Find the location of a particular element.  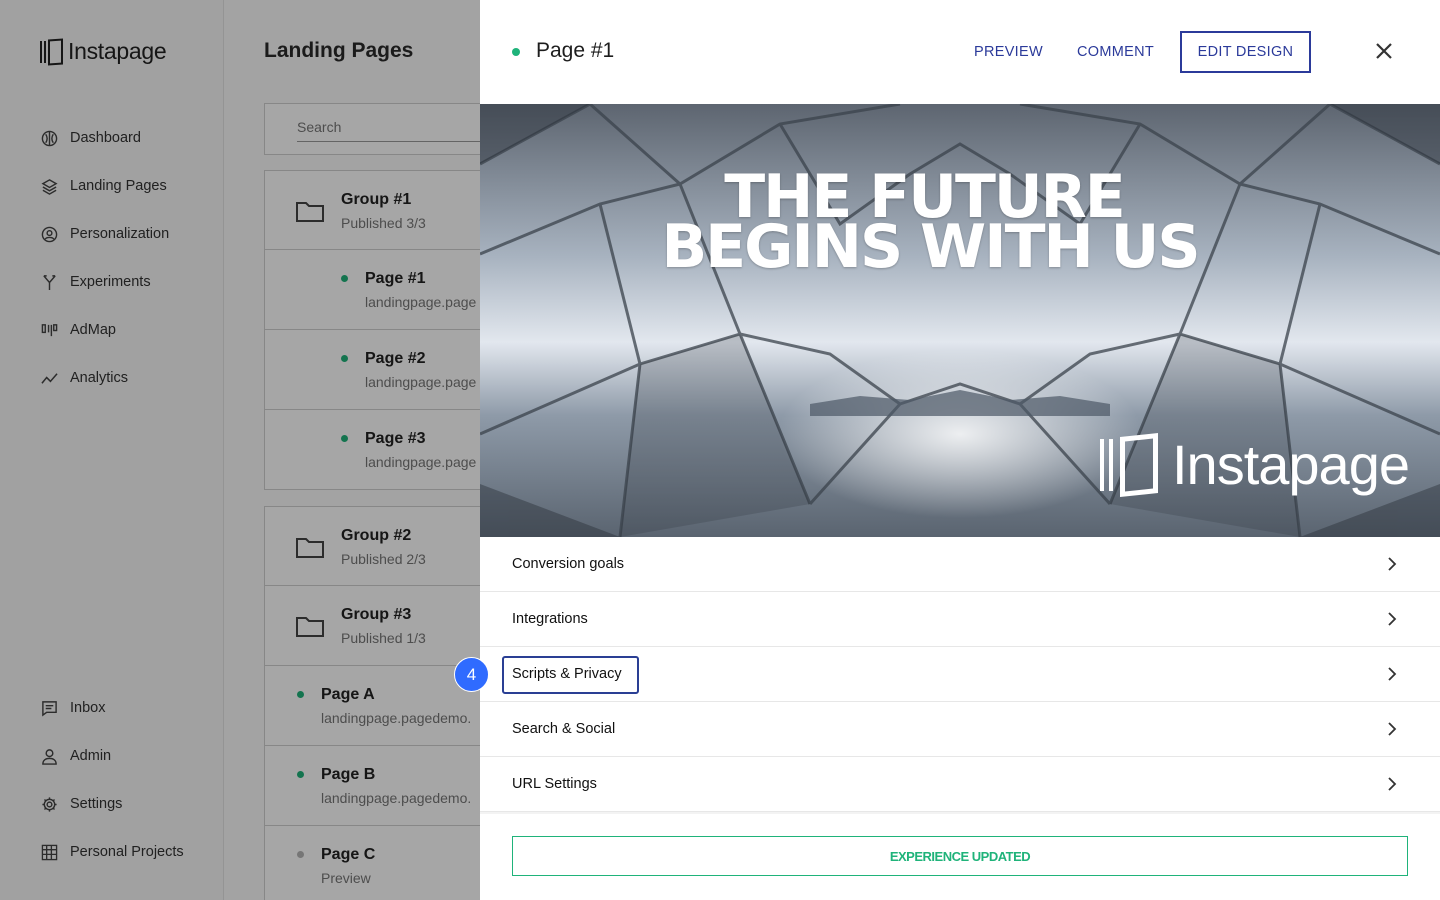

close-icon is located at coordinates (1384, 51).